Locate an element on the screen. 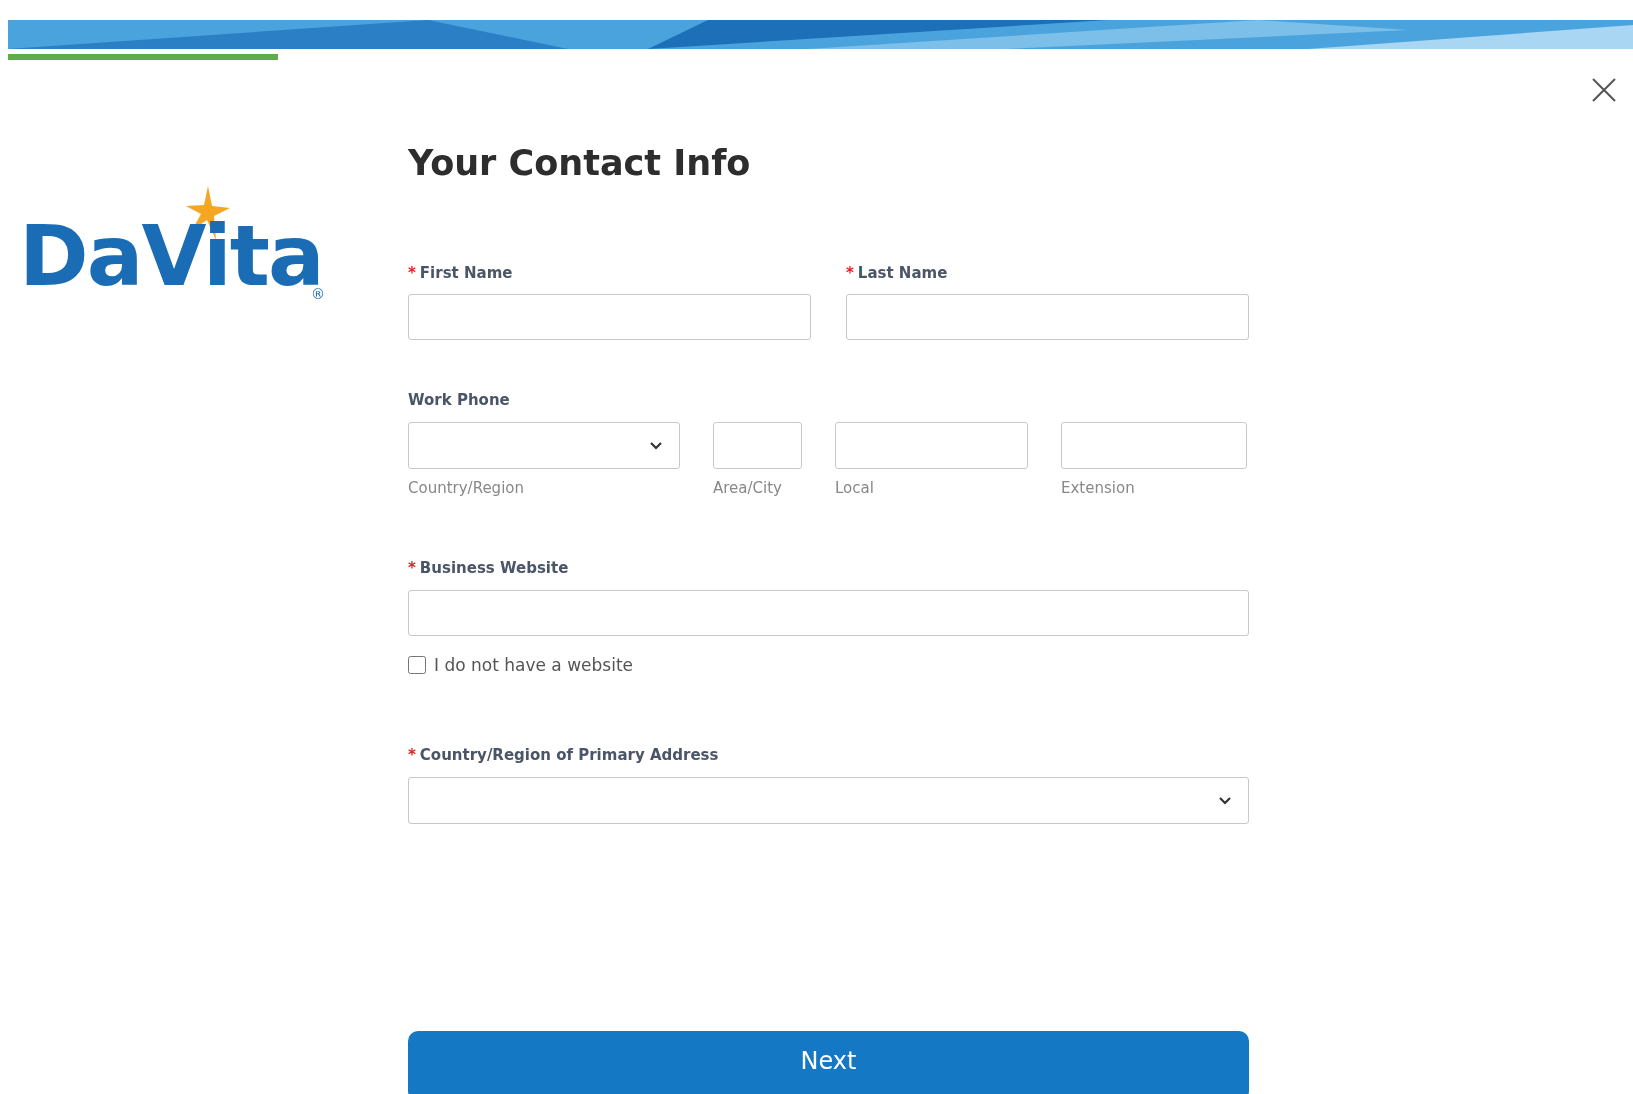  field-label: Last Name is located at coordinates (902, 273).